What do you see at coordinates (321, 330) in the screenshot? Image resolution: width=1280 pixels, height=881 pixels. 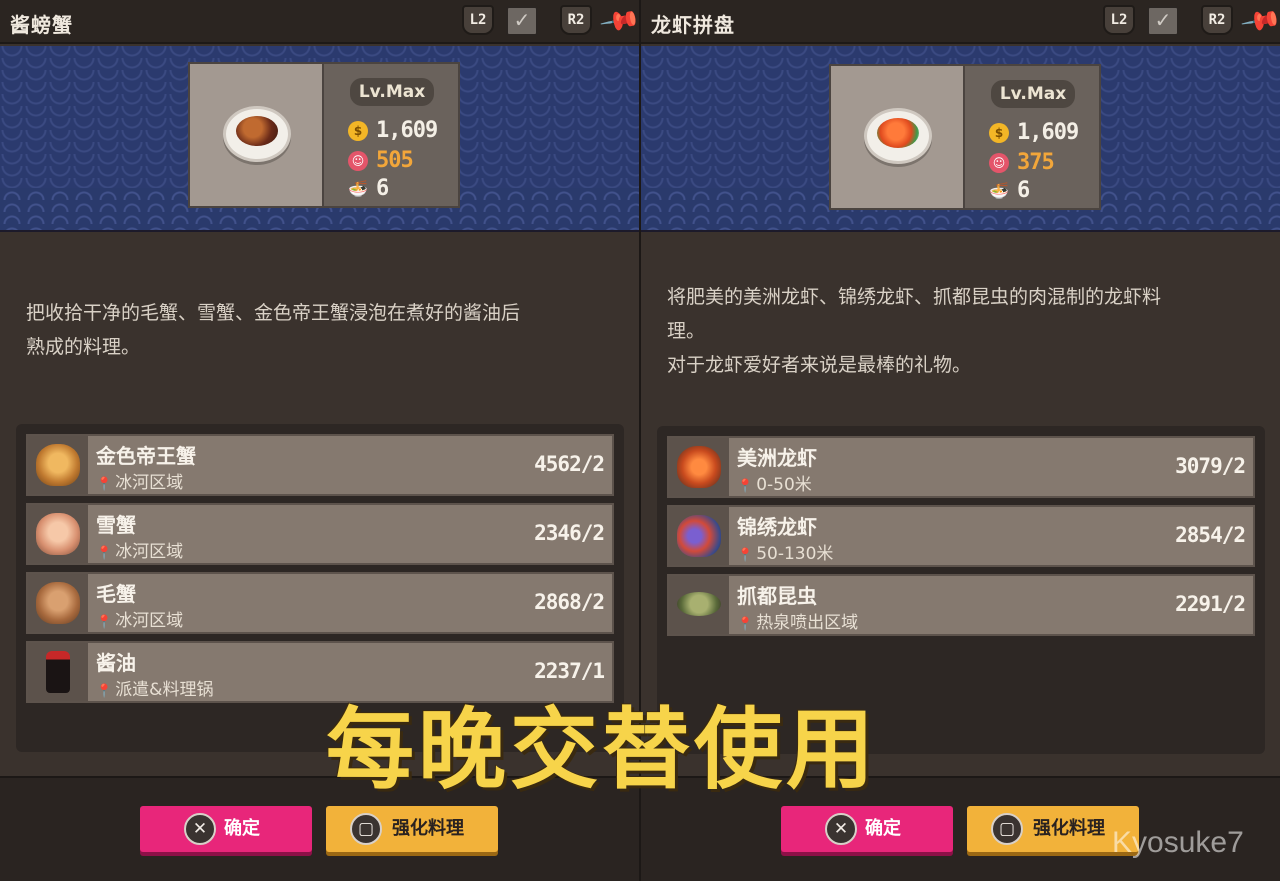 I see `recipe-description: 把收拾干净的毛蟹、雪蟹、金色帝王蟹浸泡在煮好的酱油后 熟成的料理。` at bounding box center [321, 330].